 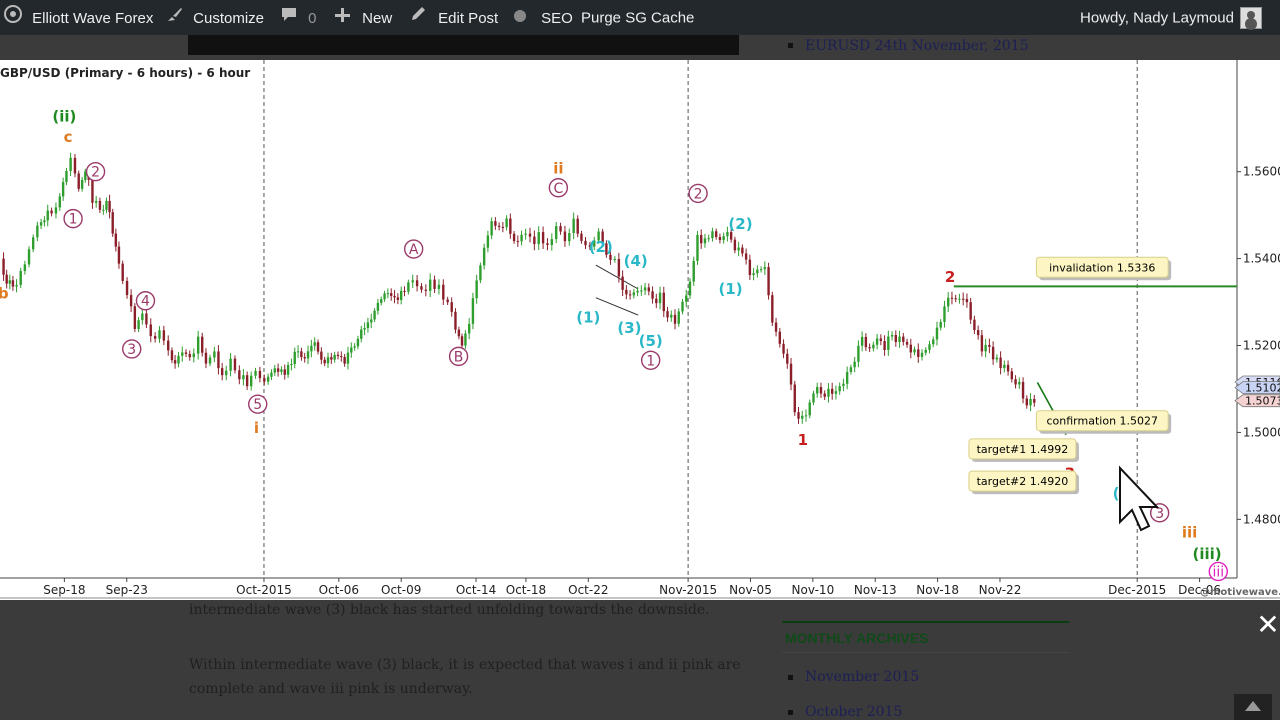 What do you see at coordinates (853, 712) in the screenshot?
I see `archive-link-october: October 2015` at bounding box center [853, 712].